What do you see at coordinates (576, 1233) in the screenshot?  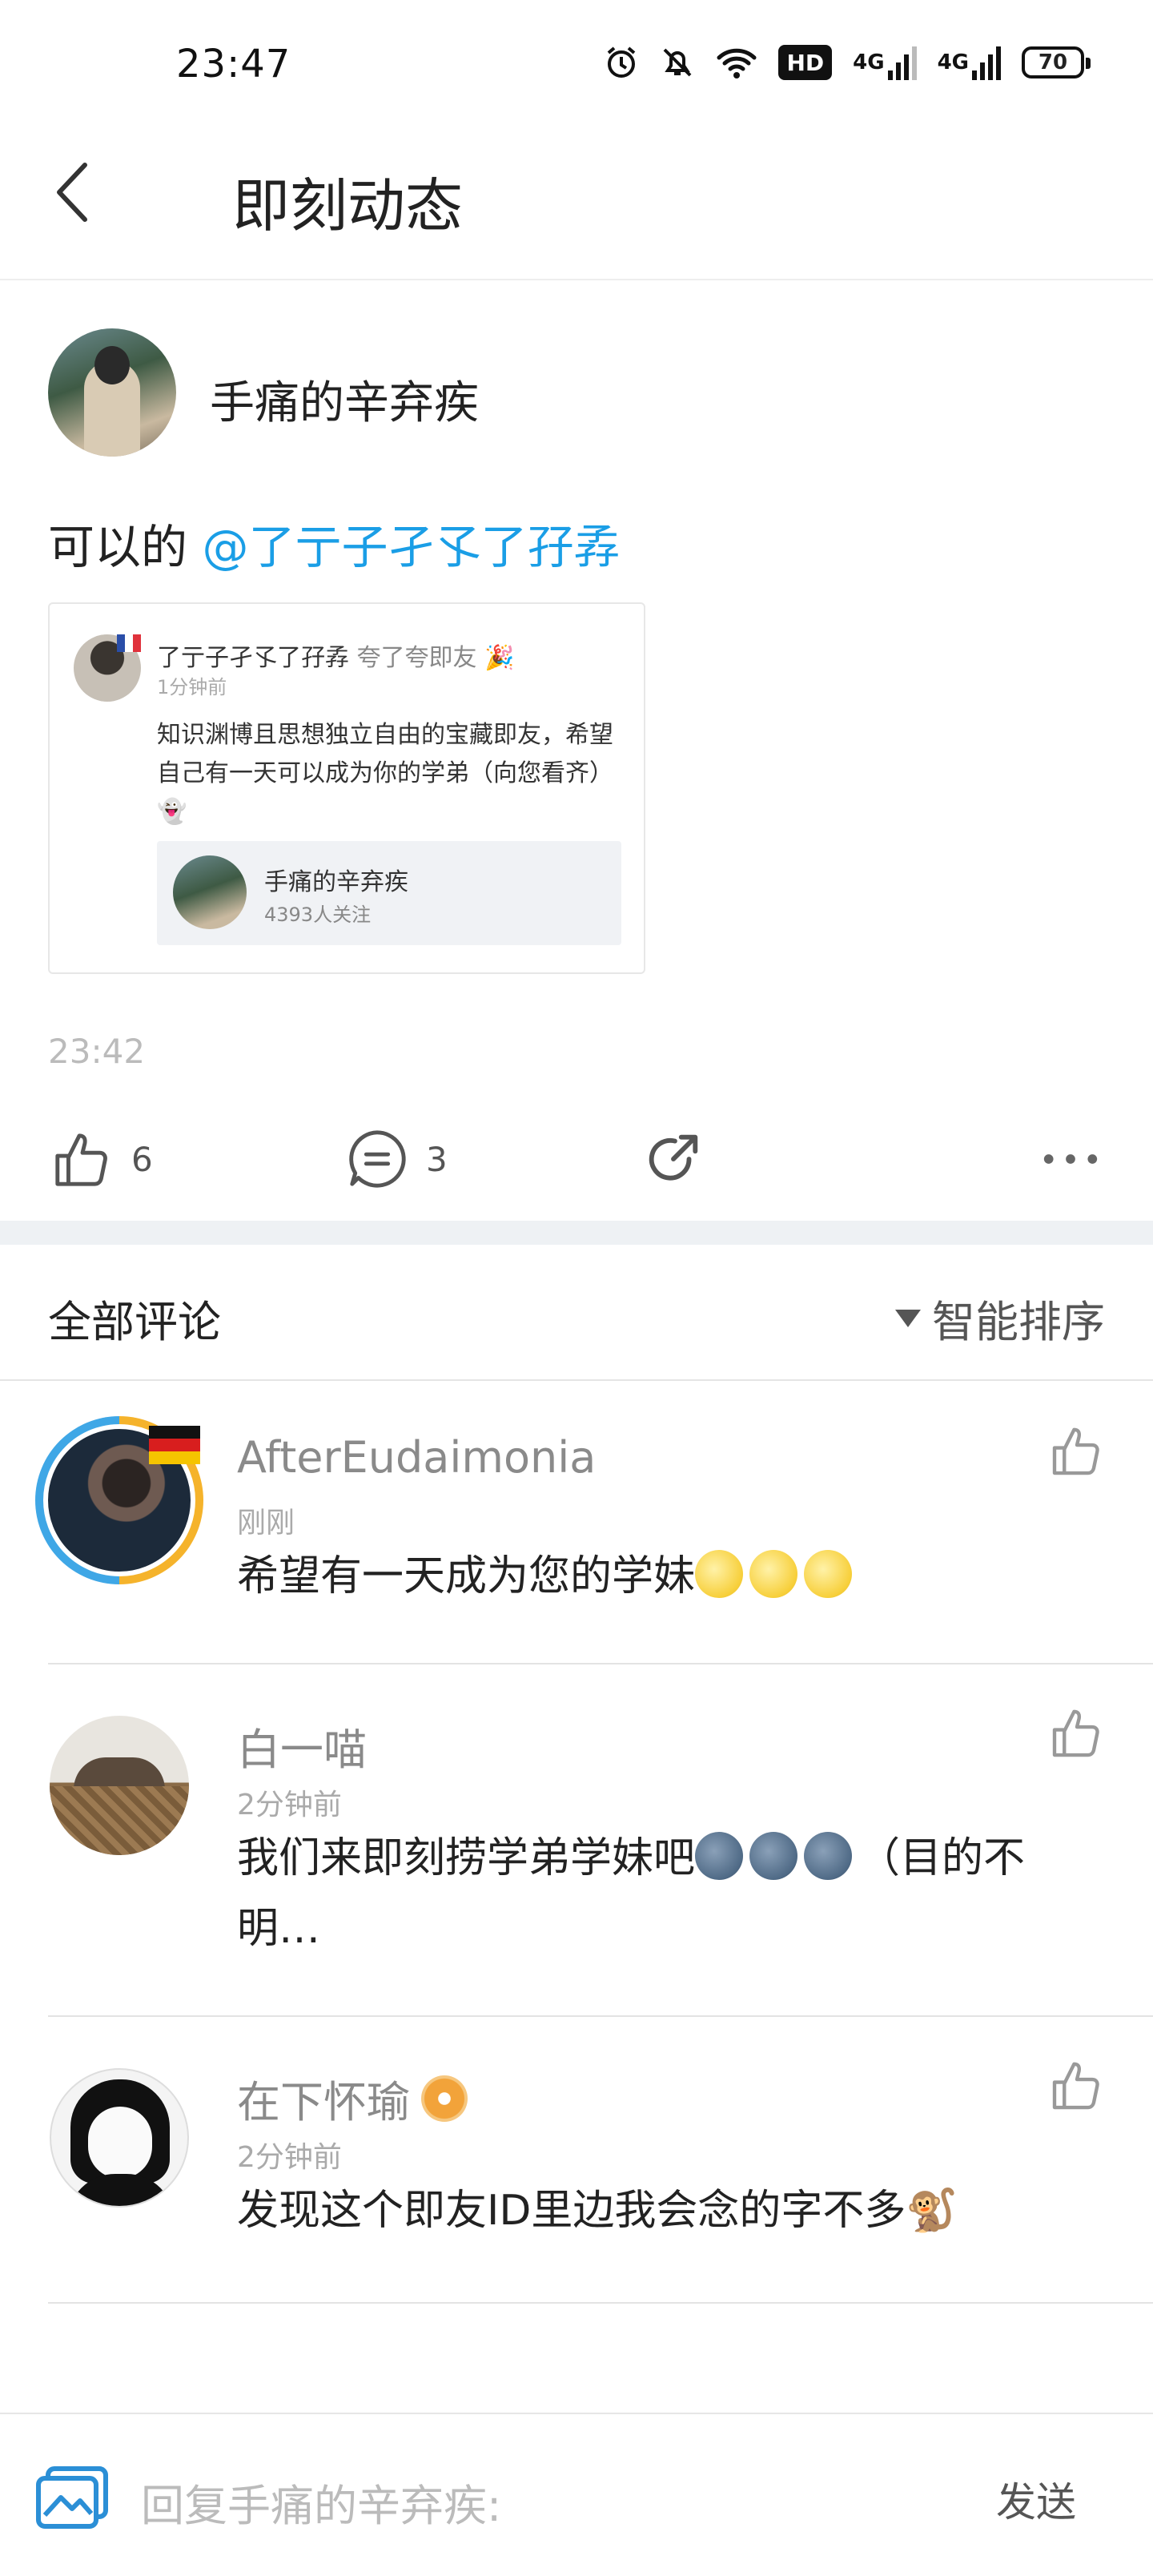 I see `section-divider` at bounding box center [576, 1233].